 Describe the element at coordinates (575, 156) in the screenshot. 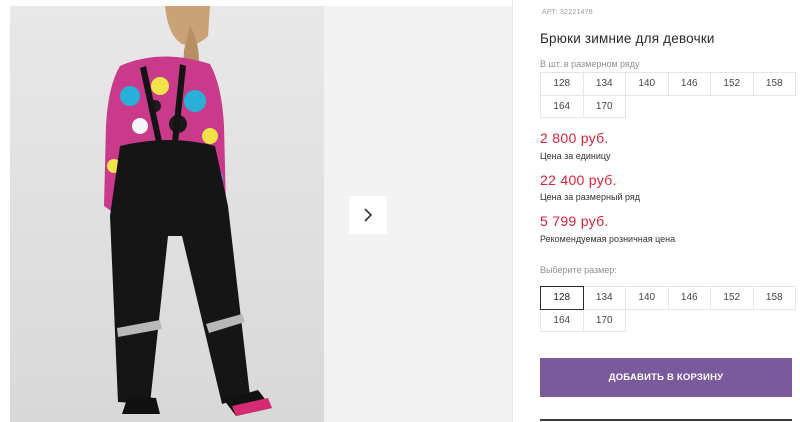

I see `unit-price-caption: Цена за единицу` at that location.